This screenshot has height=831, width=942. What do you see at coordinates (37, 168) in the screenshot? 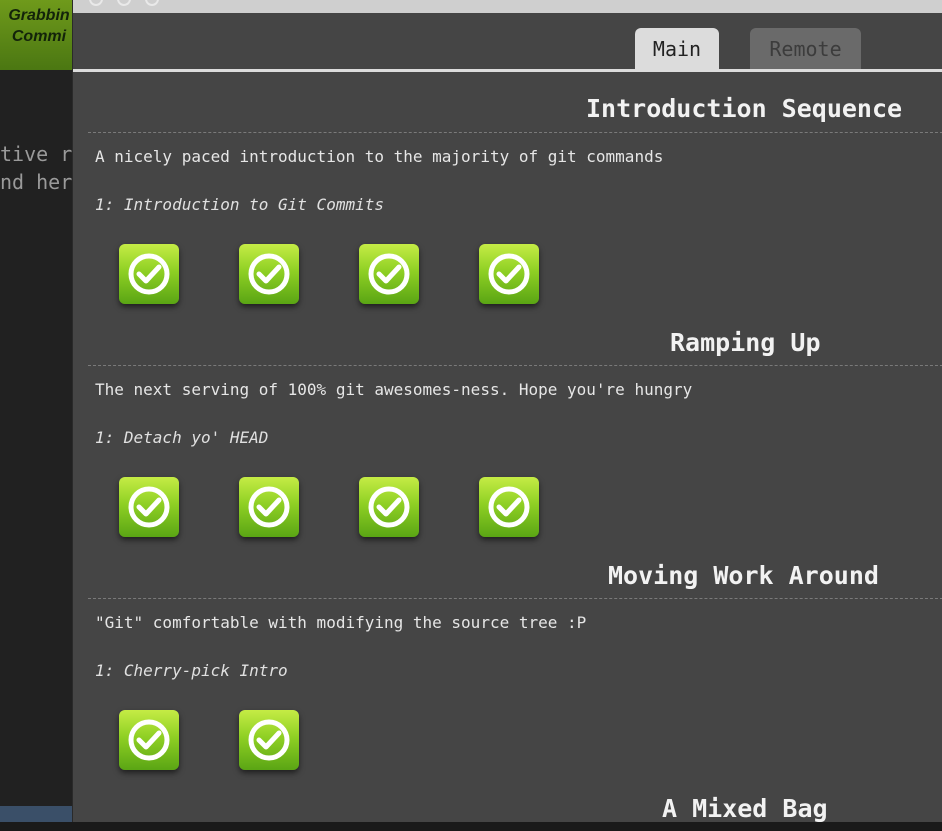
I see `background-text: tive r nd her` at bounding box center [37, 168].